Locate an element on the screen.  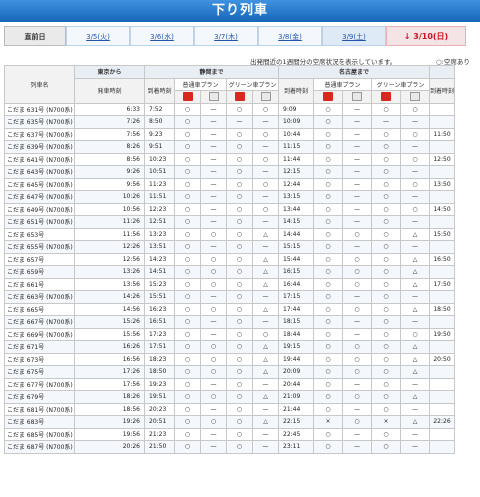
tab-date: 3/6(水) is located at coordinates (162, 36).